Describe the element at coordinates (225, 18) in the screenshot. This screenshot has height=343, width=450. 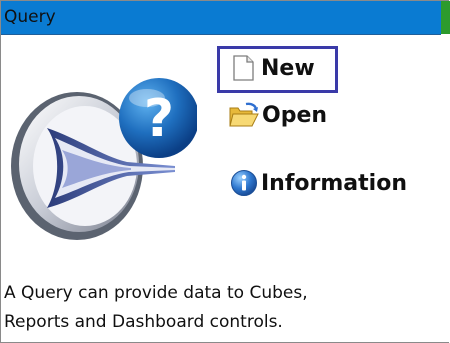
I see `title-bar: Query` at that location.